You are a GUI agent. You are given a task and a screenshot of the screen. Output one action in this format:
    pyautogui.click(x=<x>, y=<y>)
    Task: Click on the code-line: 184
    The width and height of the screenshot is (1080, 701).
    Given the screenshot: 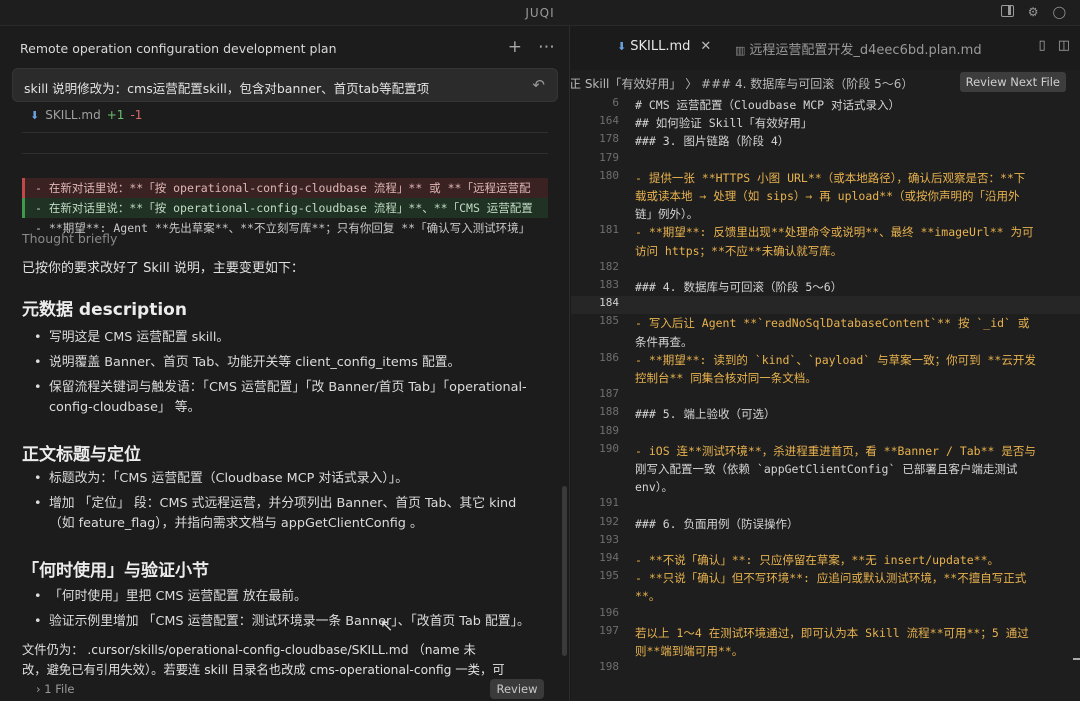 What is the action you would take?
    pyautogui.click(x=825, y=305)
    